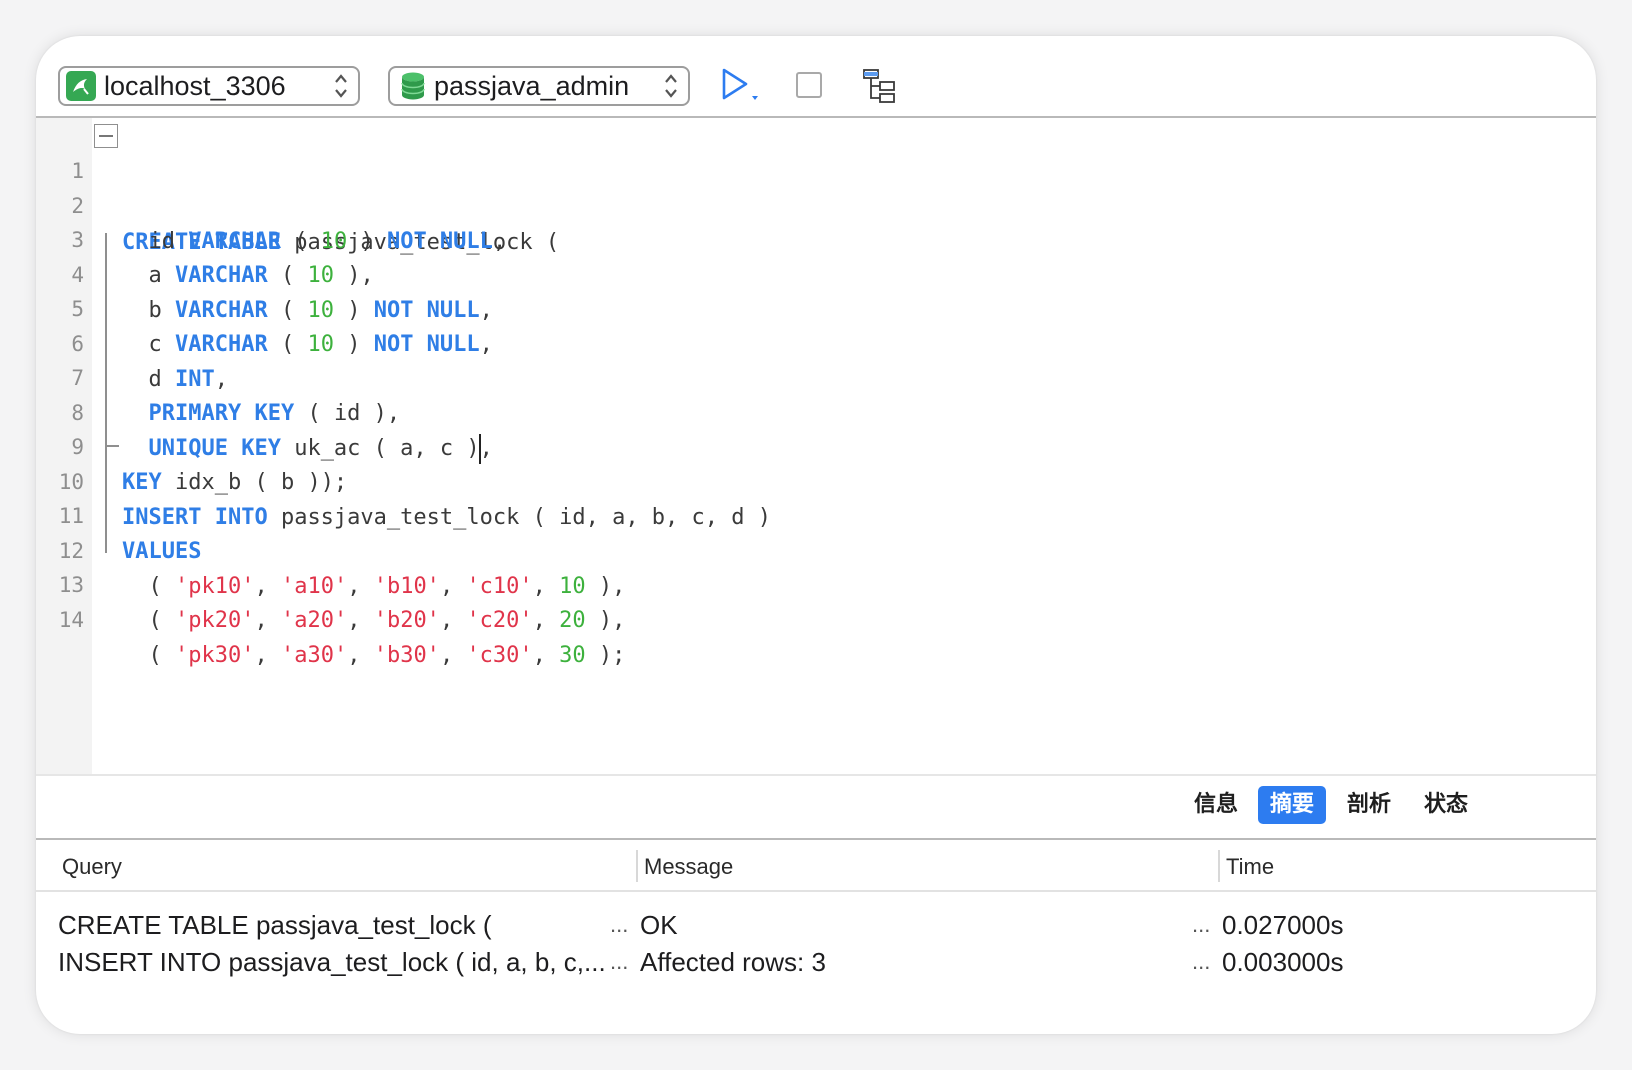 This screenshot has width=1632, height=1070. Describe the element at coordinates (92, 867) in the screenshot. I see `column-header-query: Query` at that location.